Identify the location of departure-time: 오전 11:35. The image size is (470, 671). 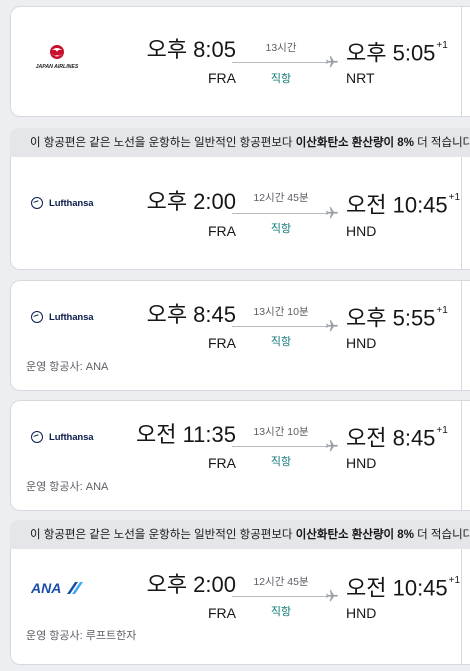
(185, 434).